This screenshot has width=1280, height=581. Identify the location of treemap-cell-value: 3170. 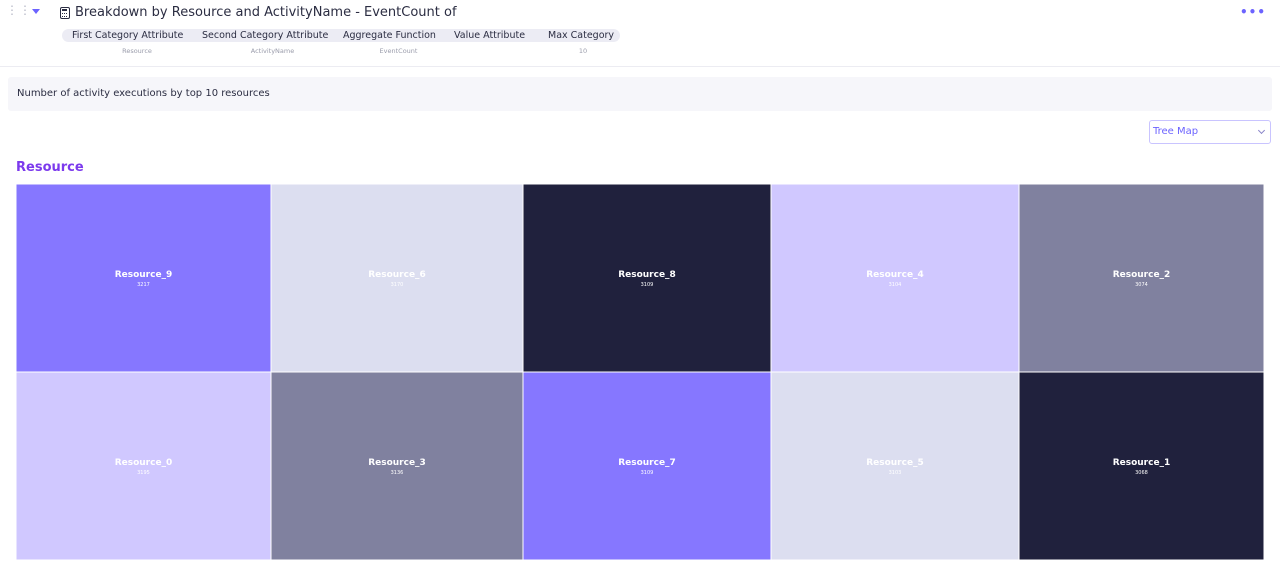
(397, 285).